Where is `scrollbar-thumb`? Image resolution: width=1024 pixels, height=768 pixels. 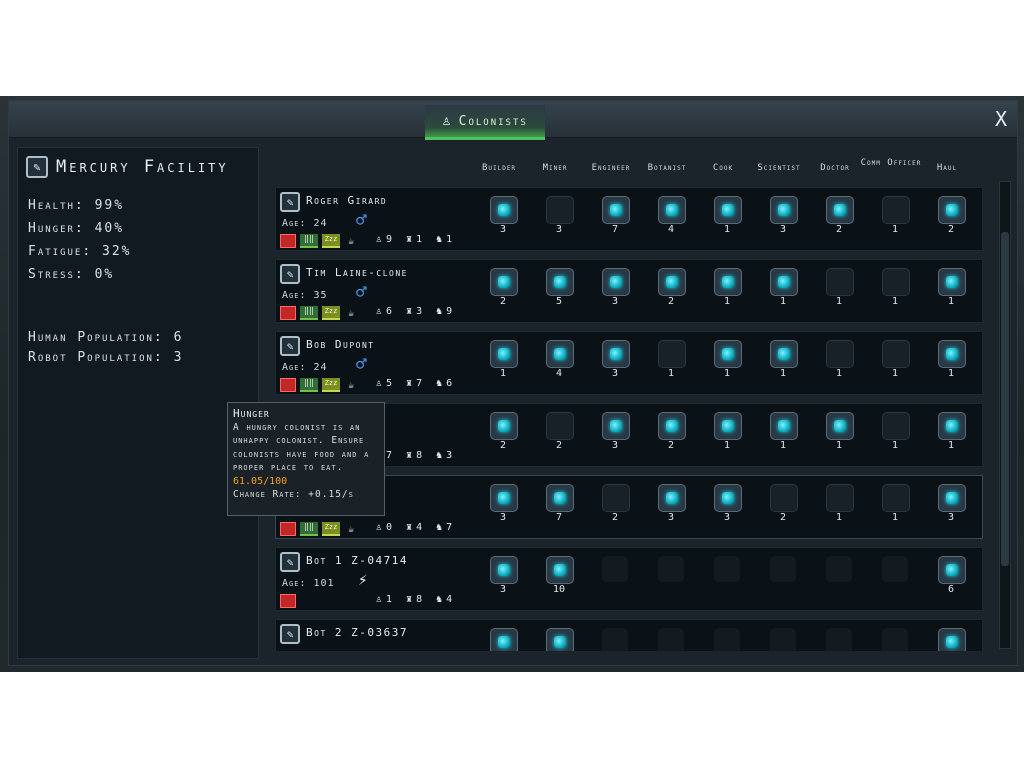
scrollbar-thumb is located at coordinates (1005, 399).